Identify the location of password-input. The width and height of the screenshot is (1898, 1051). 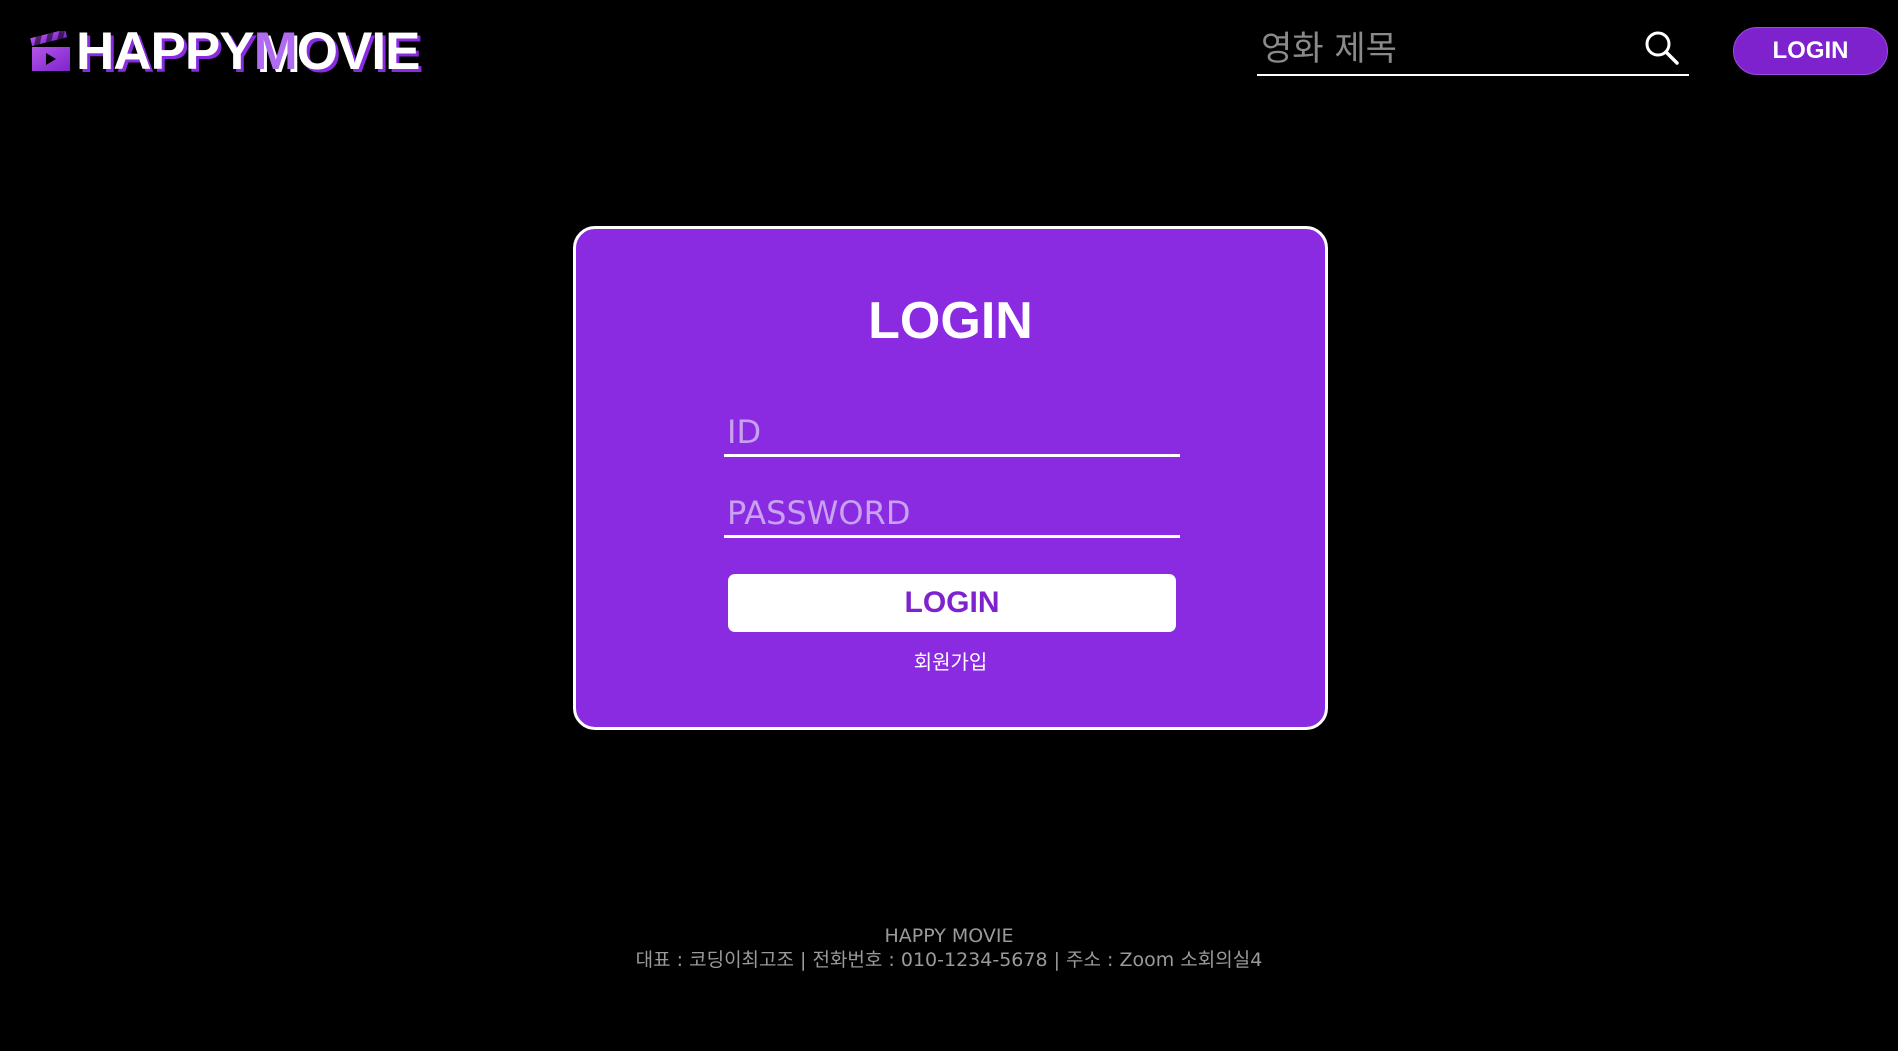
(952, 512).